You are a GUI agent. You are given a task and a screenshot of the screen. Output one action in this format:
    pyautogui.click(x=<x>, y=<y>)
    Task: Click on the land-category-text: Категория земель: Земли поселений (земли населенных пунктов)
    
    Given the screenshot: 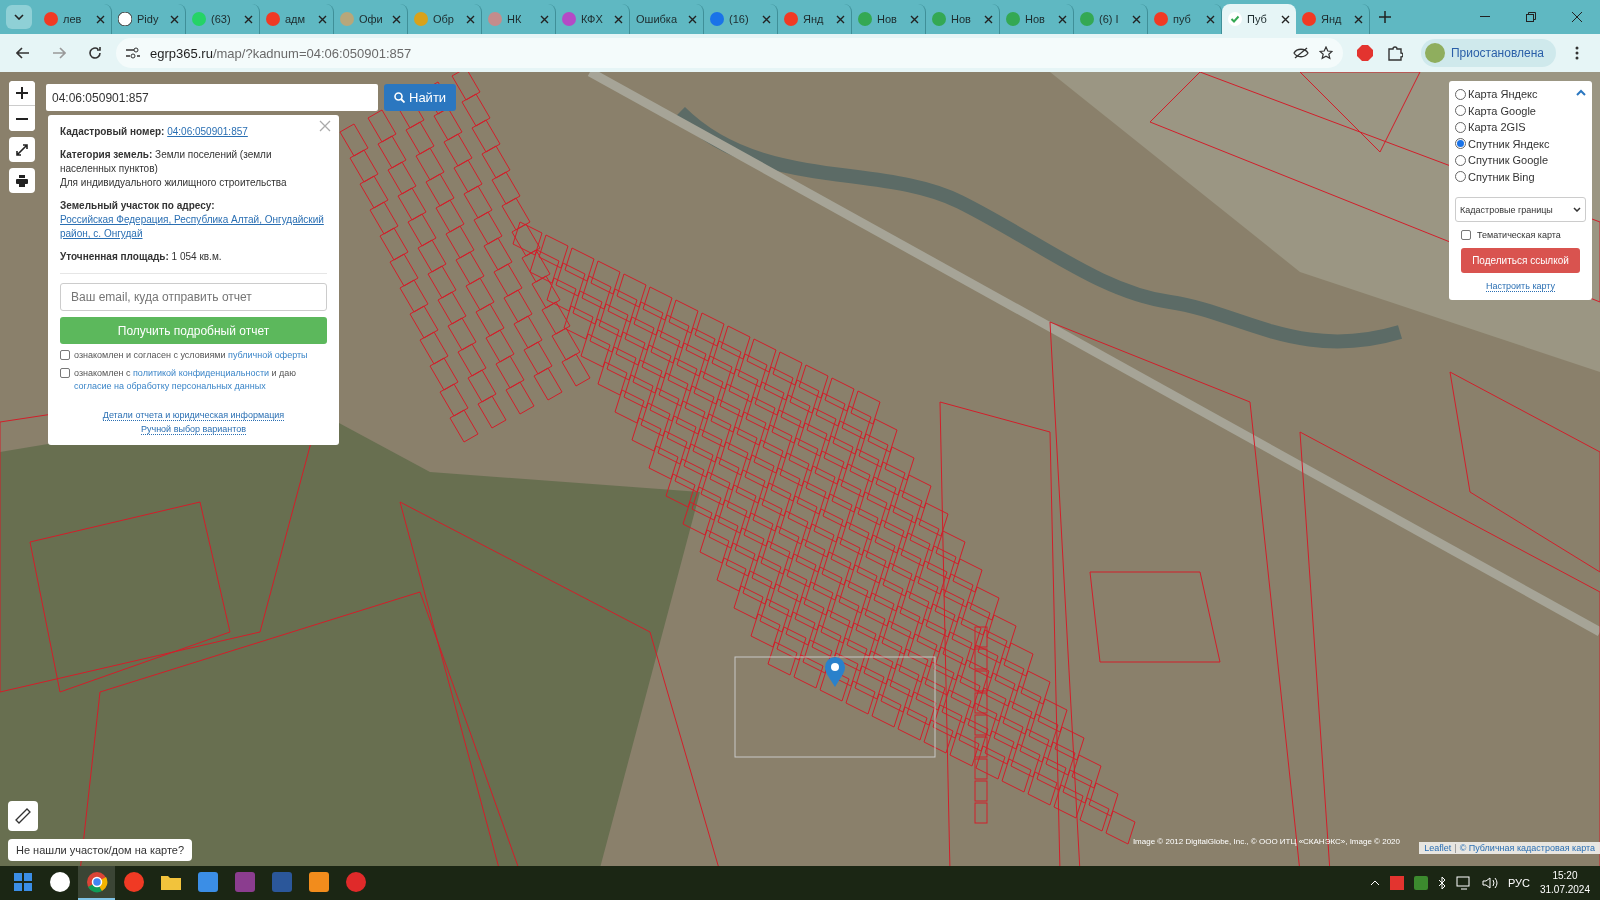 What is the action you would take?
    pyautogui.click(x=166, y=162)
    